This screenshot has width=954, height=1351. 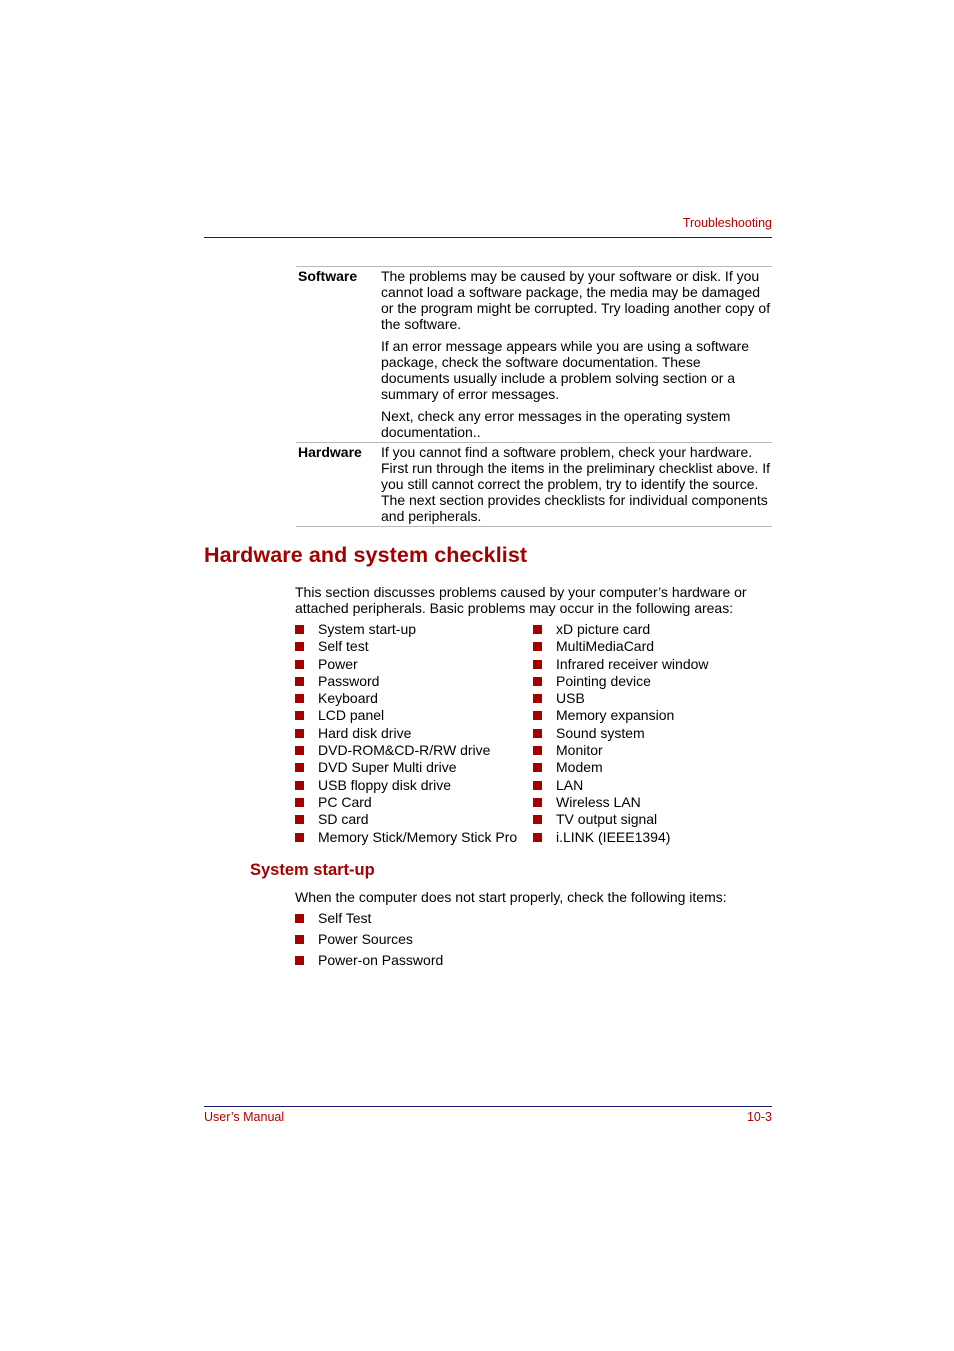 I want to click on list-item-text: Power-on Password, so click(x=381, y=960).